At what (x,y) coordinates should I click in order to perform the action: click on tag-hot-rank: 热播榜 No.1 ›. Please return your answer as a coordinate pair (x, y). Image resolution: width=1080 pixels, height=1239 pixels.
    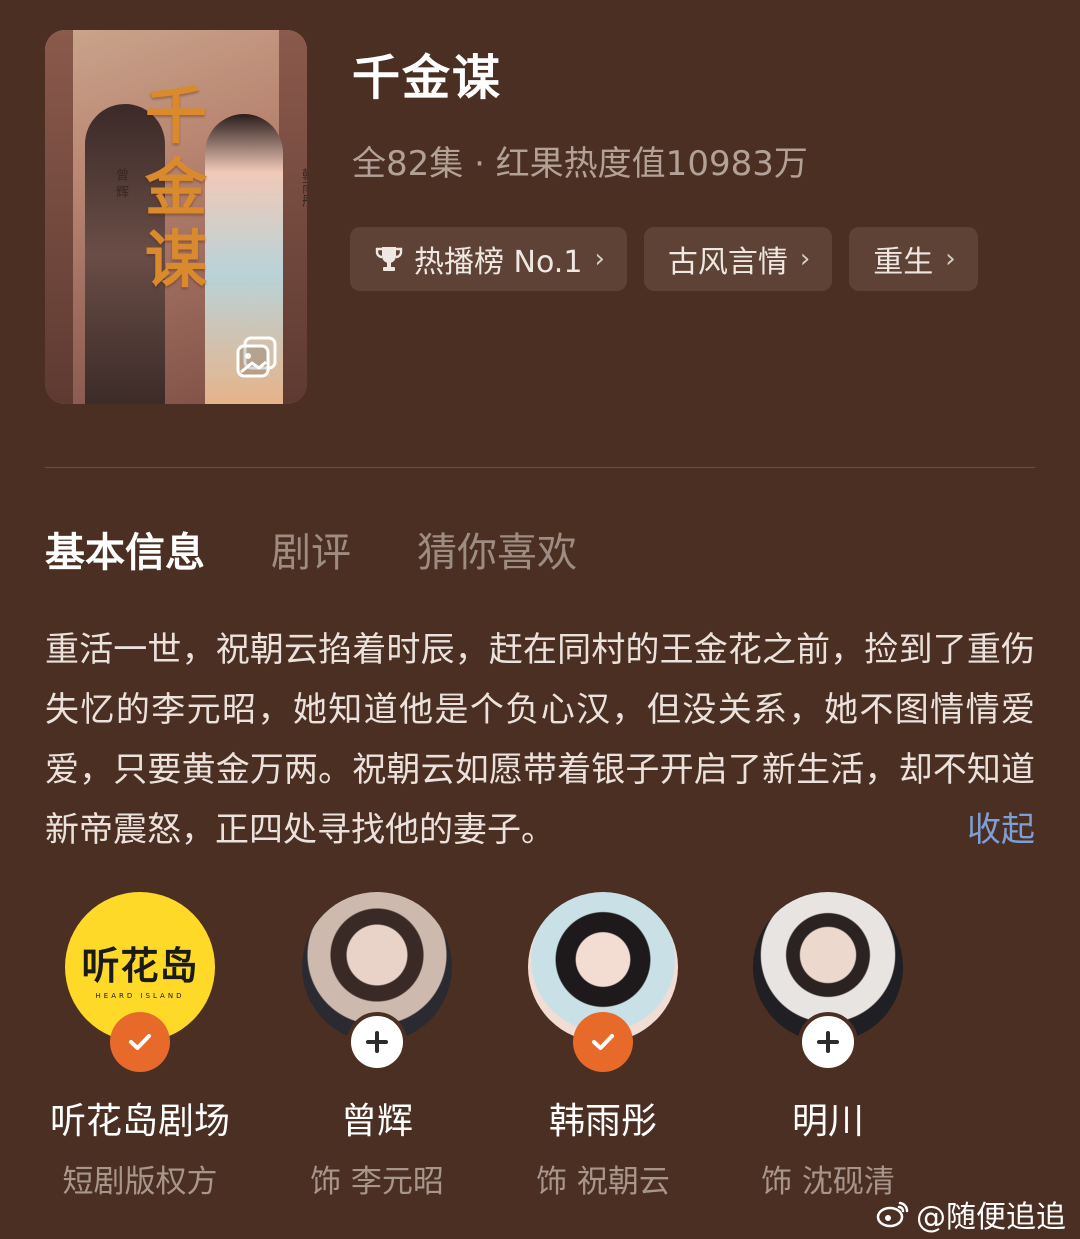
    Looking at the image, I should click on (488, 259).